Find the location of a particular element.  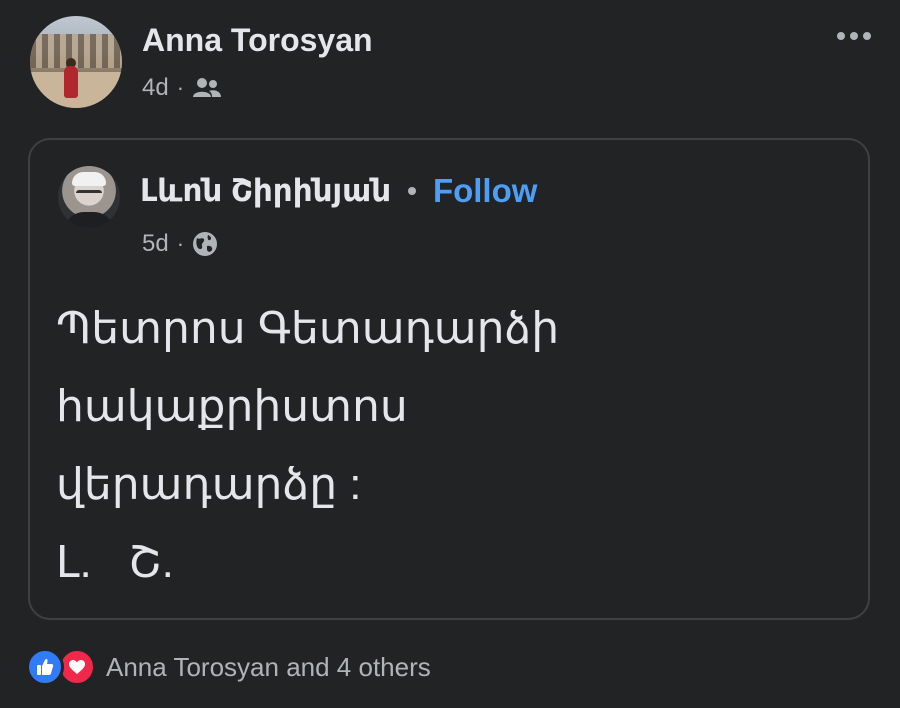

author-avatar is located at coordinates (76, 62).